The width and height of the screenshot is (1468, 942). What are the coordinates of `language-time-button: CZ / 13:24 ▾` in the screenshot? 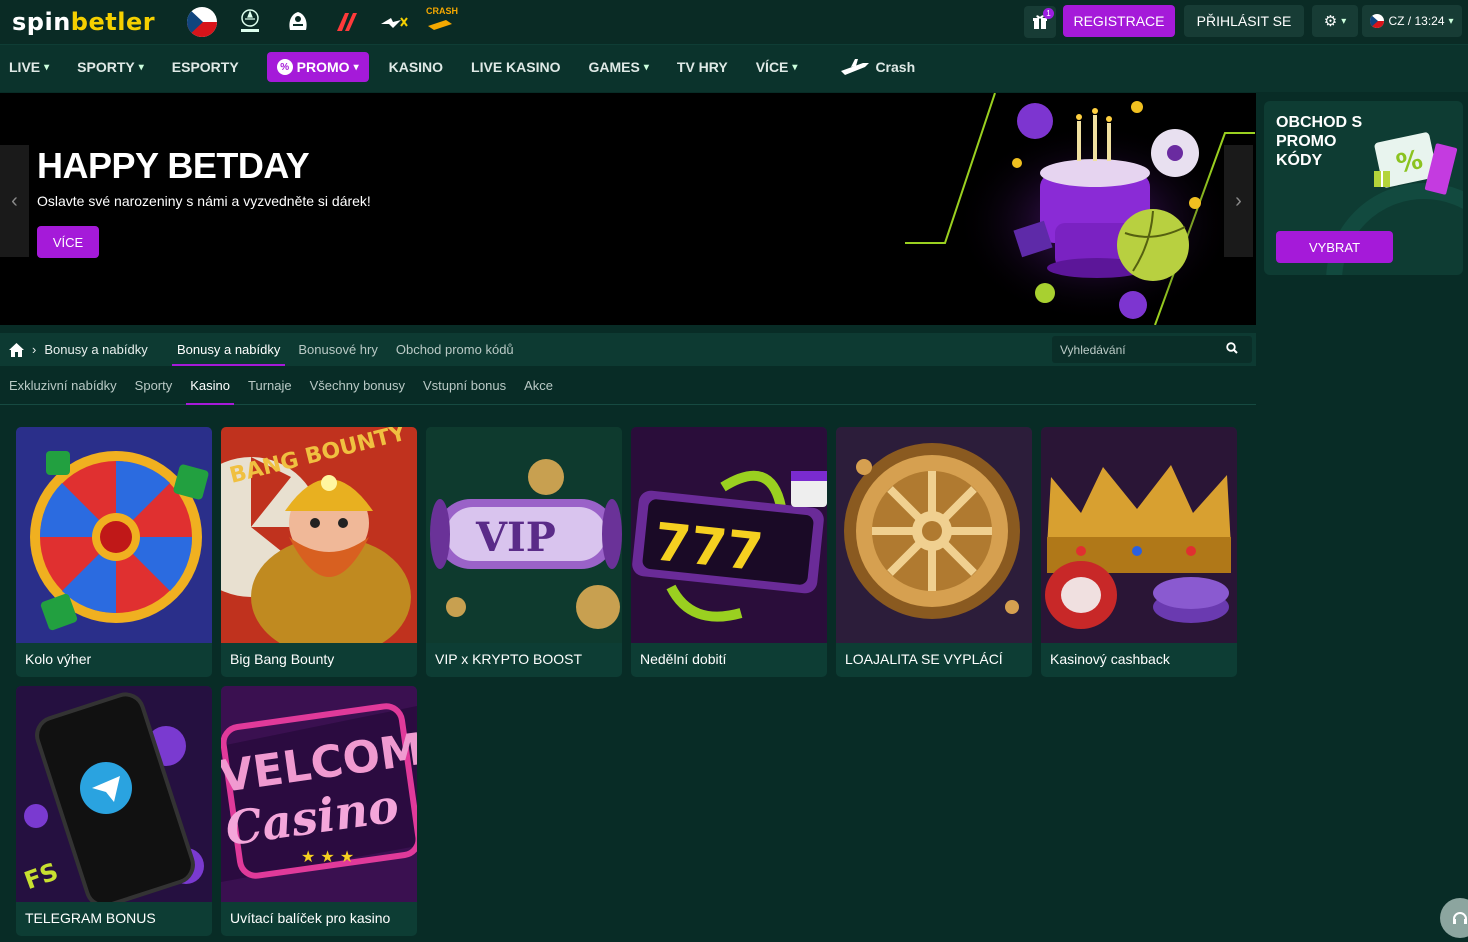 It's located at (1412, 21).